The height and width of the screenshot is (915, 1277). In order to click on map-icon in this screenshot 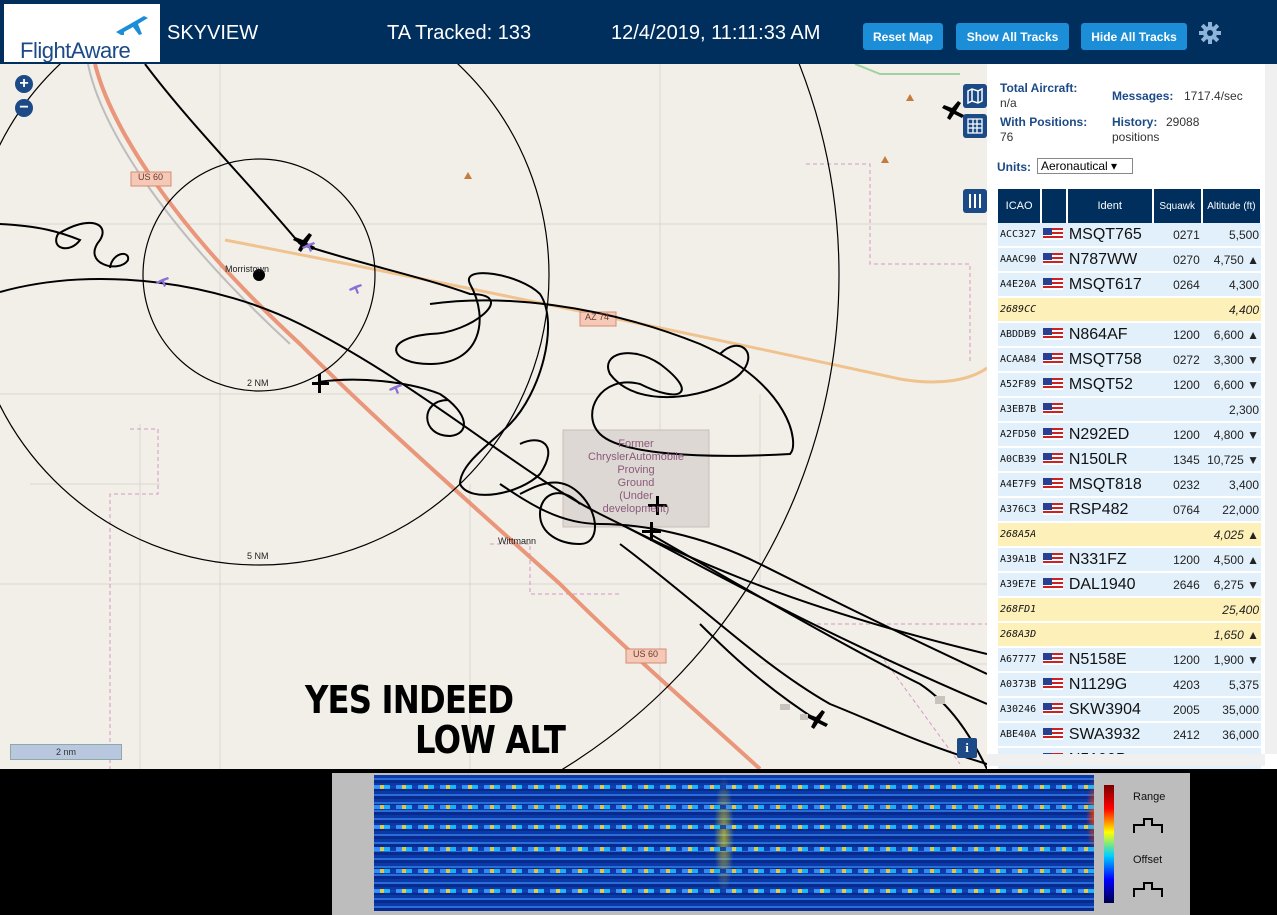, I will do `click(975, 96)`.